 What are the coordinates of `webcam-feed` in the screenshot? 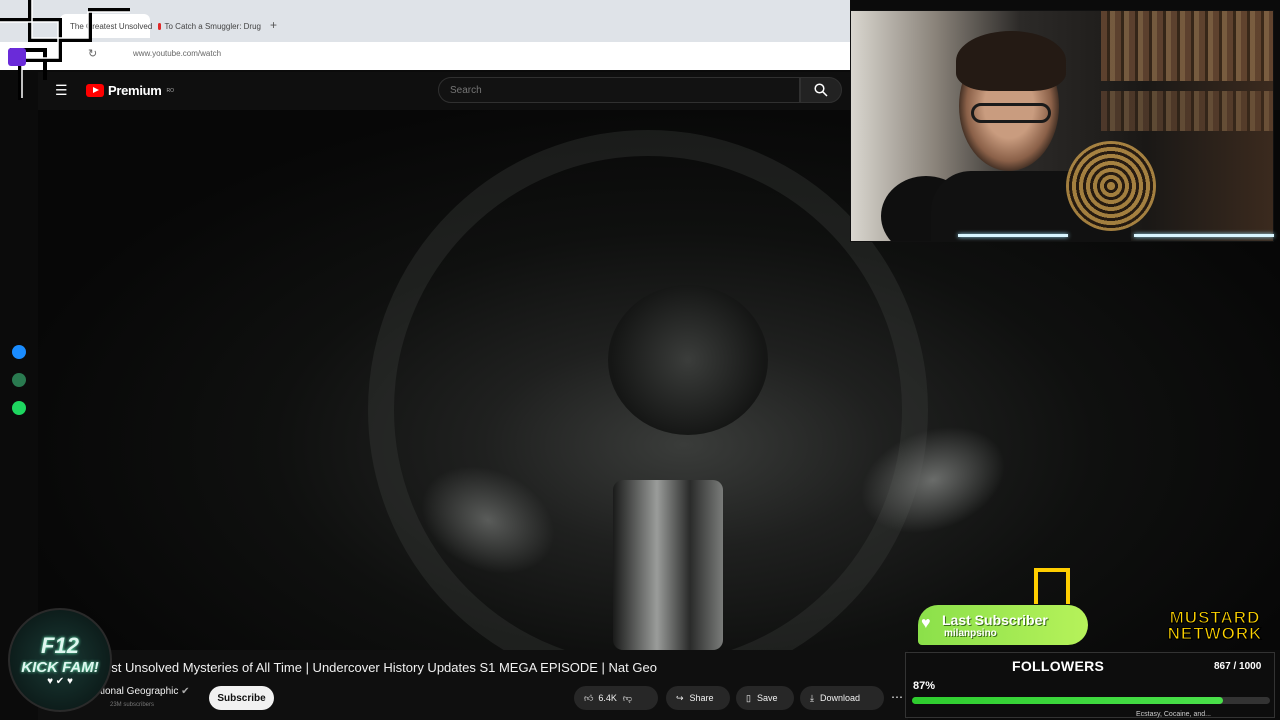 It's located at (1062, 126).